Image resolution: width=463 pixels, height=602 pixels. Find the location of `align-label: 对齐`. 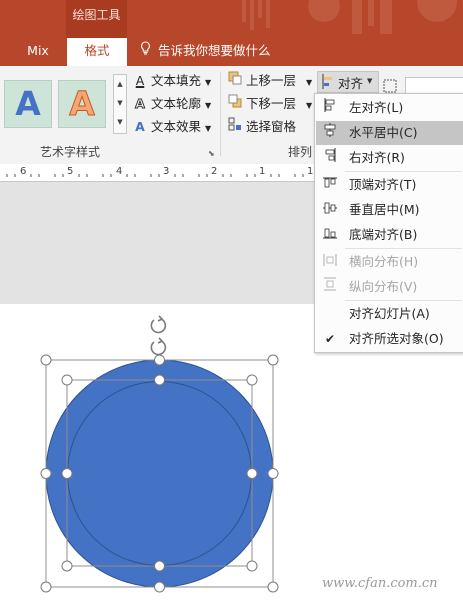

align-label: 对齐 is located at coordinates (351, 83).